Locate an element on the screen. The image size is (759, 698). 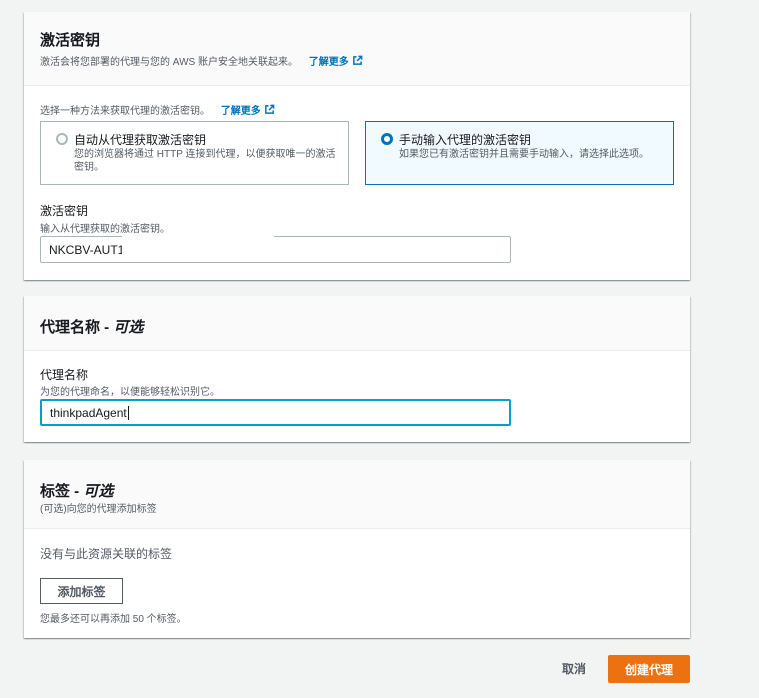
learn-more-label: 了解更多 is located at coordinates (328, 62).